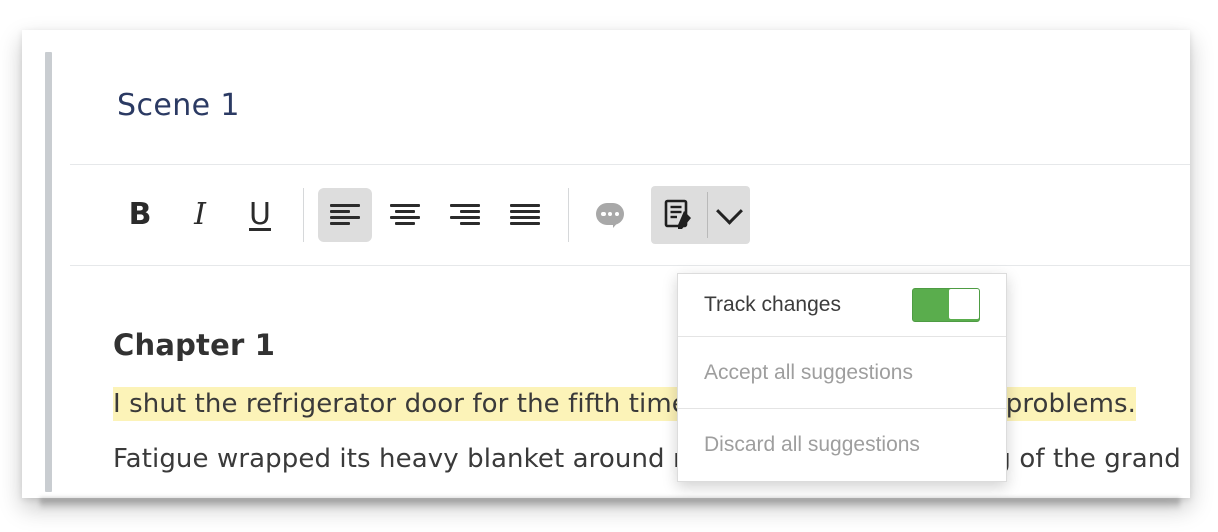 Image resolution: width=1218 pixels, height=532 pixels. I want to click on bold-icon: B, so click(140, 214).